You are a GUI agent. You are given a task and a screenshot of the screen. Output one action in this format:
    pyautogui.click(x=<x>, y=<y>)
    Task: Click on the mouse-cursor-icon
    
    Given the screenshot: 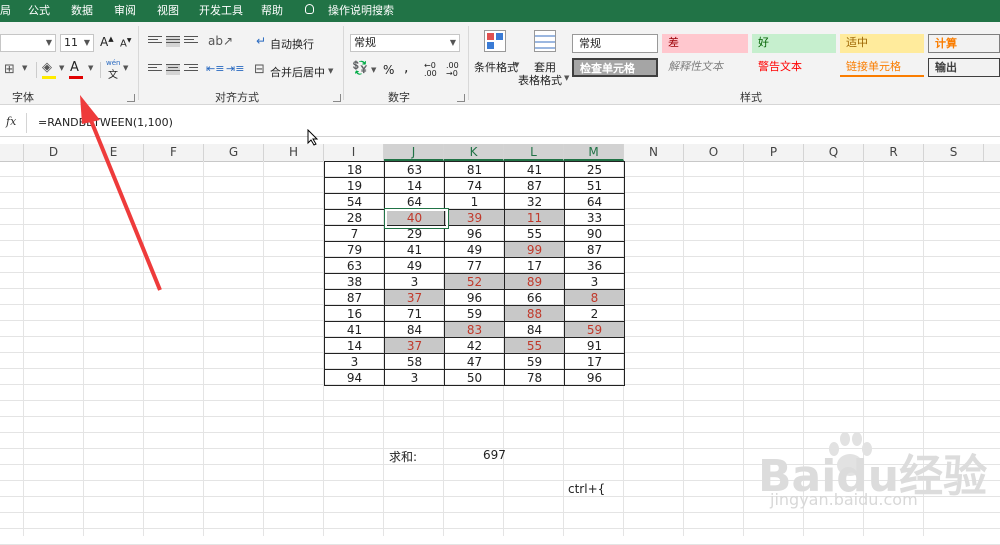 What is the action you would take?
    pyautogui.click(x=313, y=137)
    